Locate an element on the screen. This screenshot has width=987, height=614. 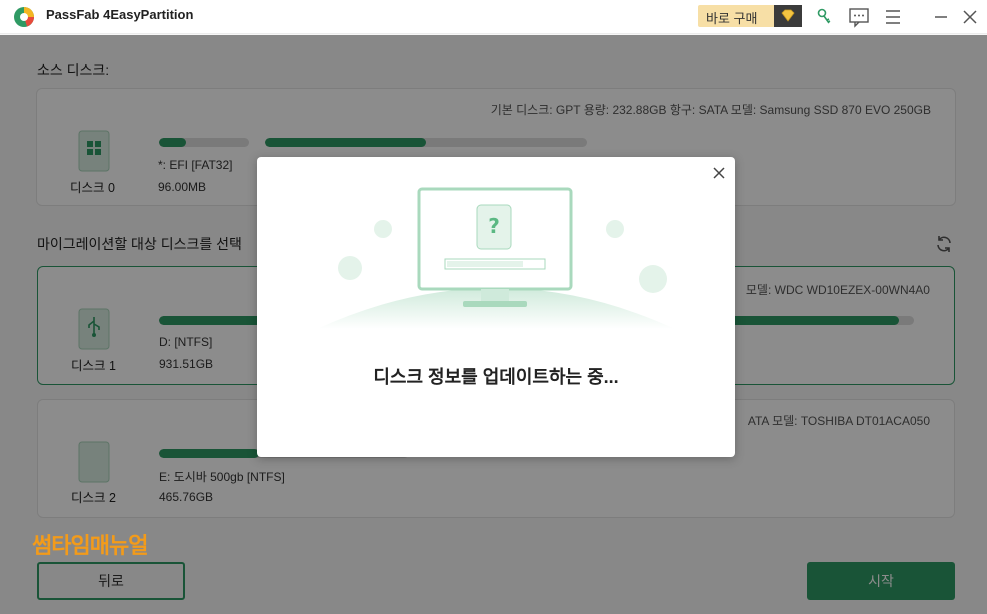
menu-icon is located at coordinates (893, 17).